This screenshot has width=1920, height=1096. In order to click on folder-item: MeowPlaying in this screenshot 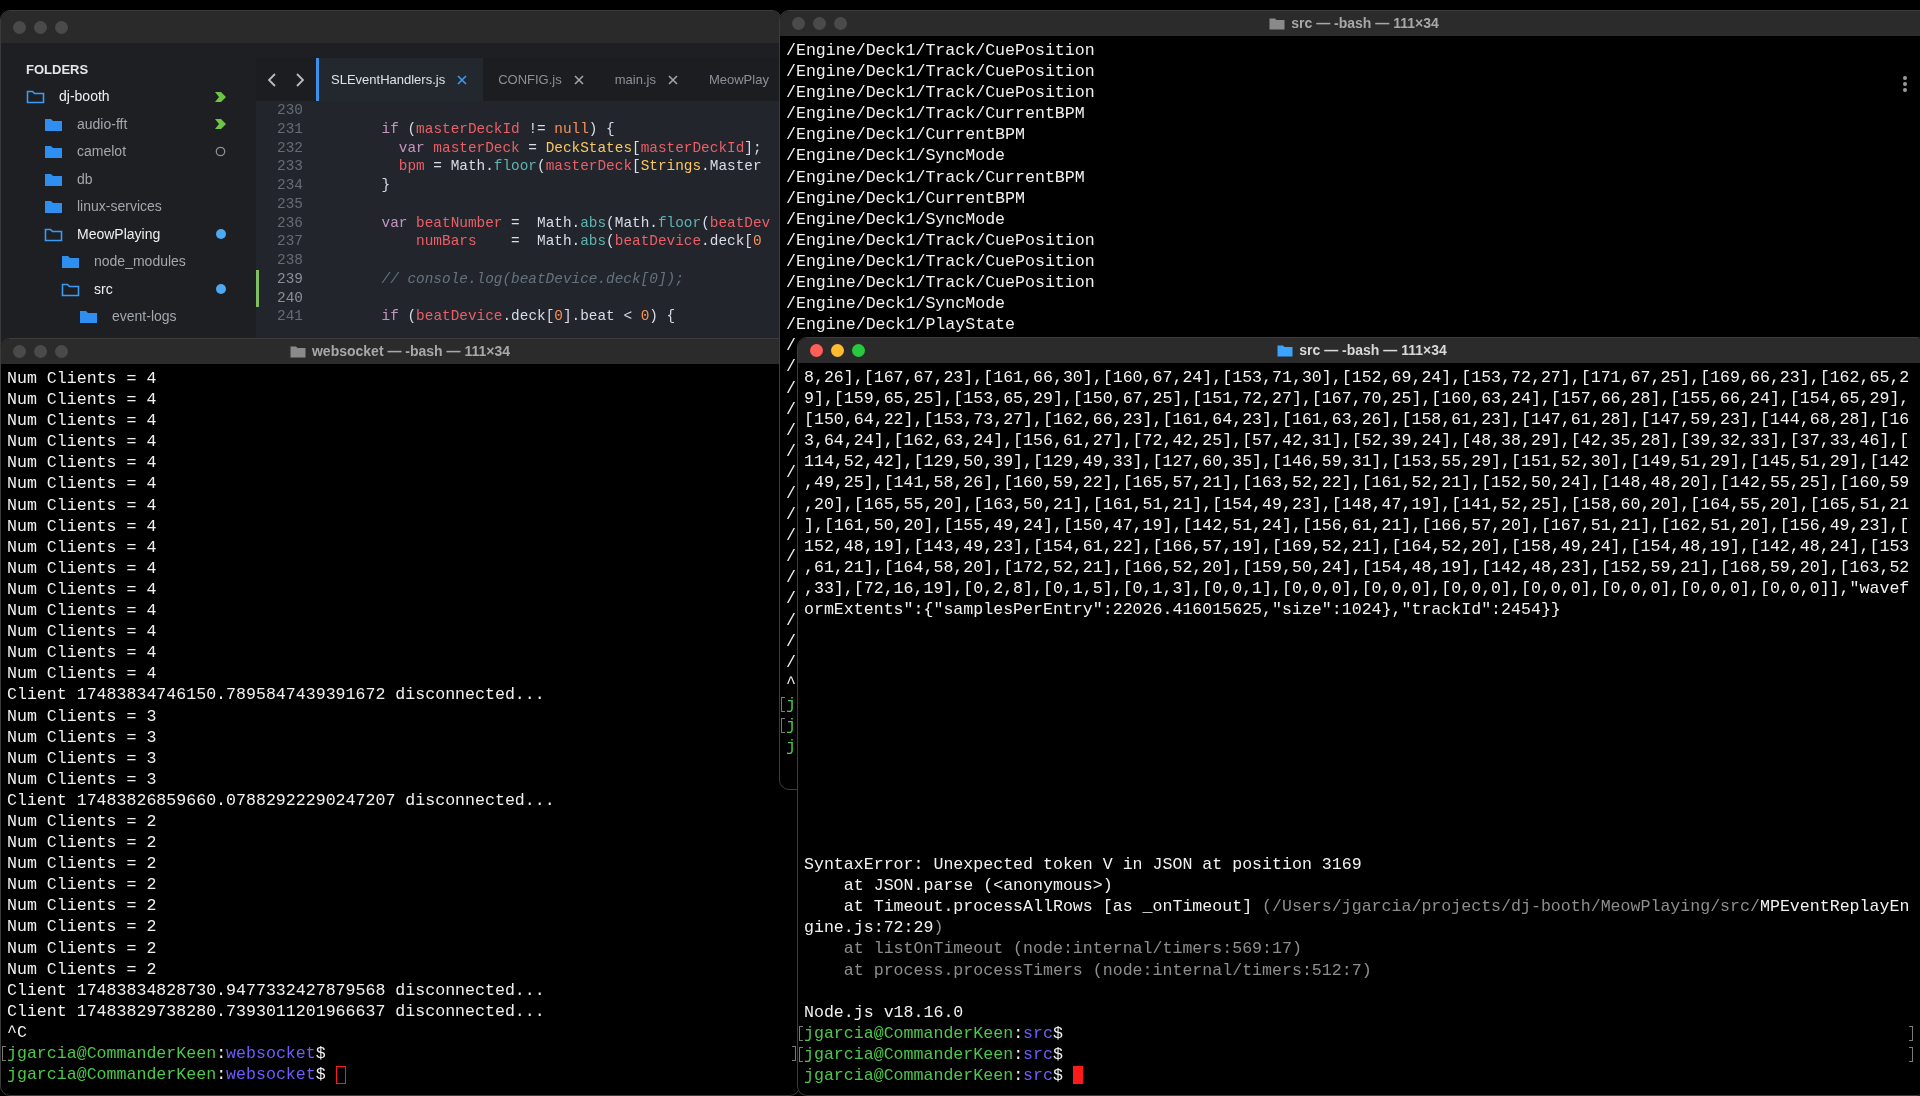, I will do `click(146, 234)`.